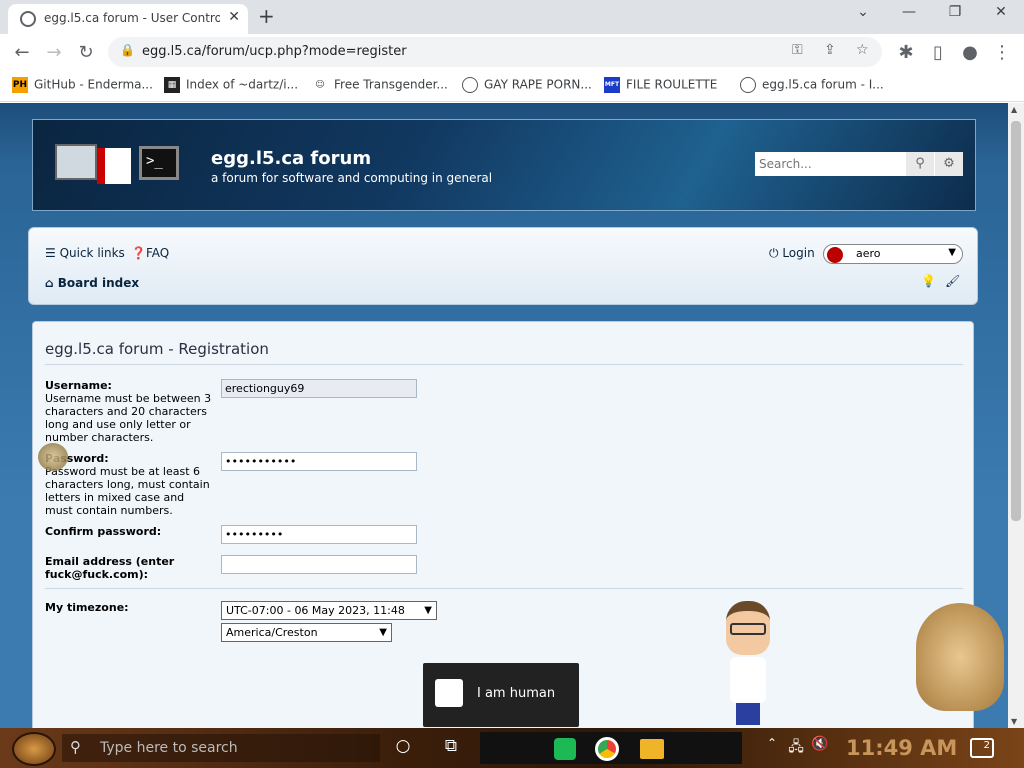  I want to click on username-field, so click(319, 388).